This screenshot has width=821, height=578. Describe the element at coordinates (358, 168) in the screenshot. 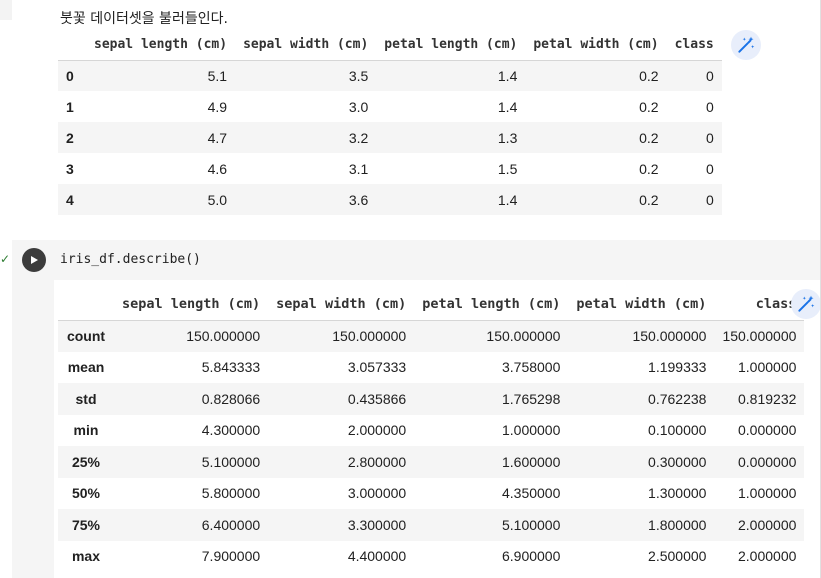

I see `table-cell: 3.1` at that location.